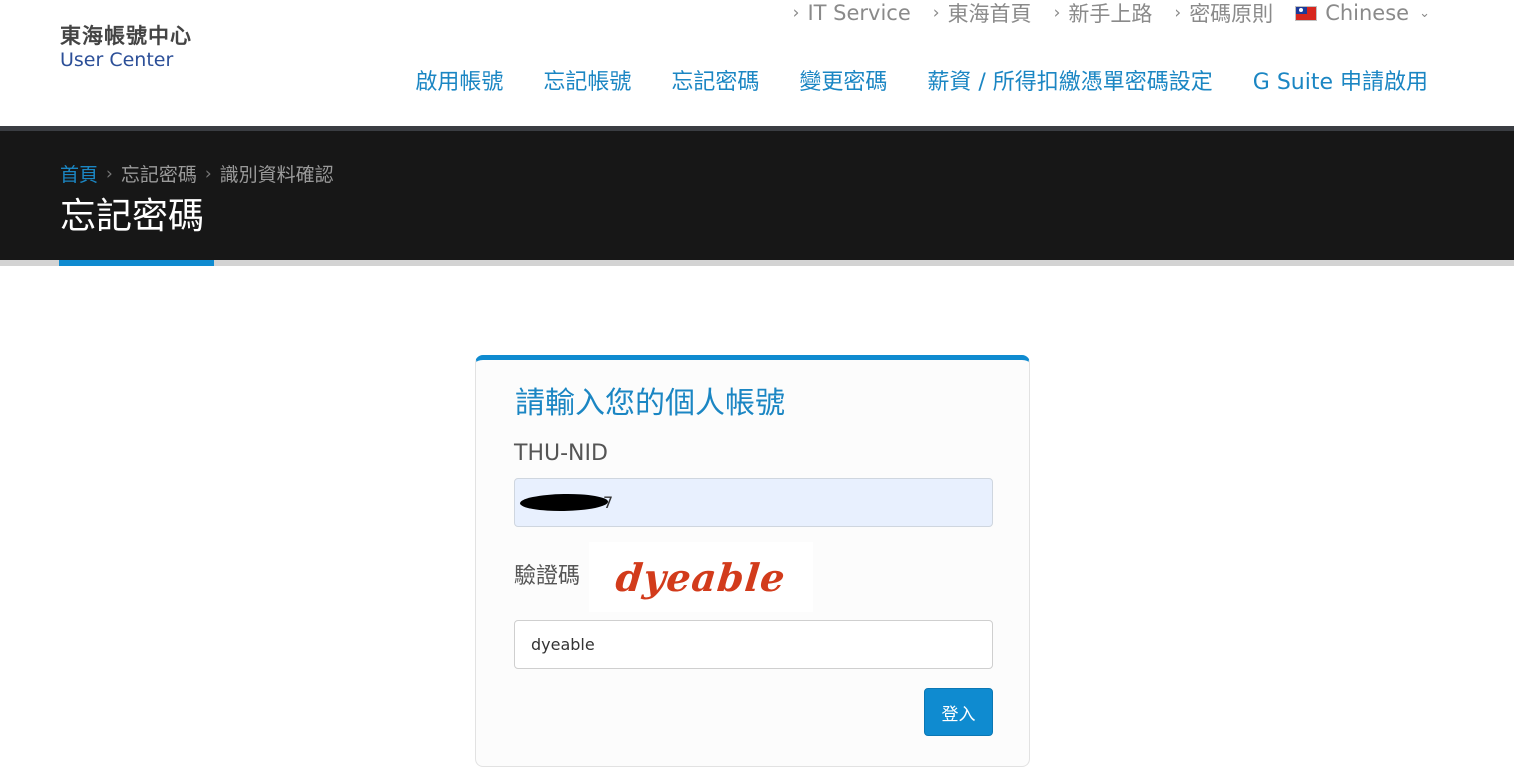 This screenshot has height=782, width=1514. I want to click on site-logo: 東海帳號中心 User Center, so click(126, 48).